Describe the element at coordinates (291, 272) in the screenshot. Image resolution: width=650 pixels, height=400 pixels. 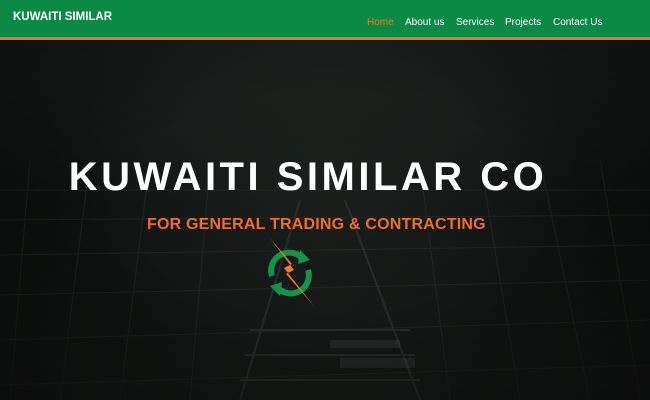
I see `green-cycle-lightning-icon` at that location.